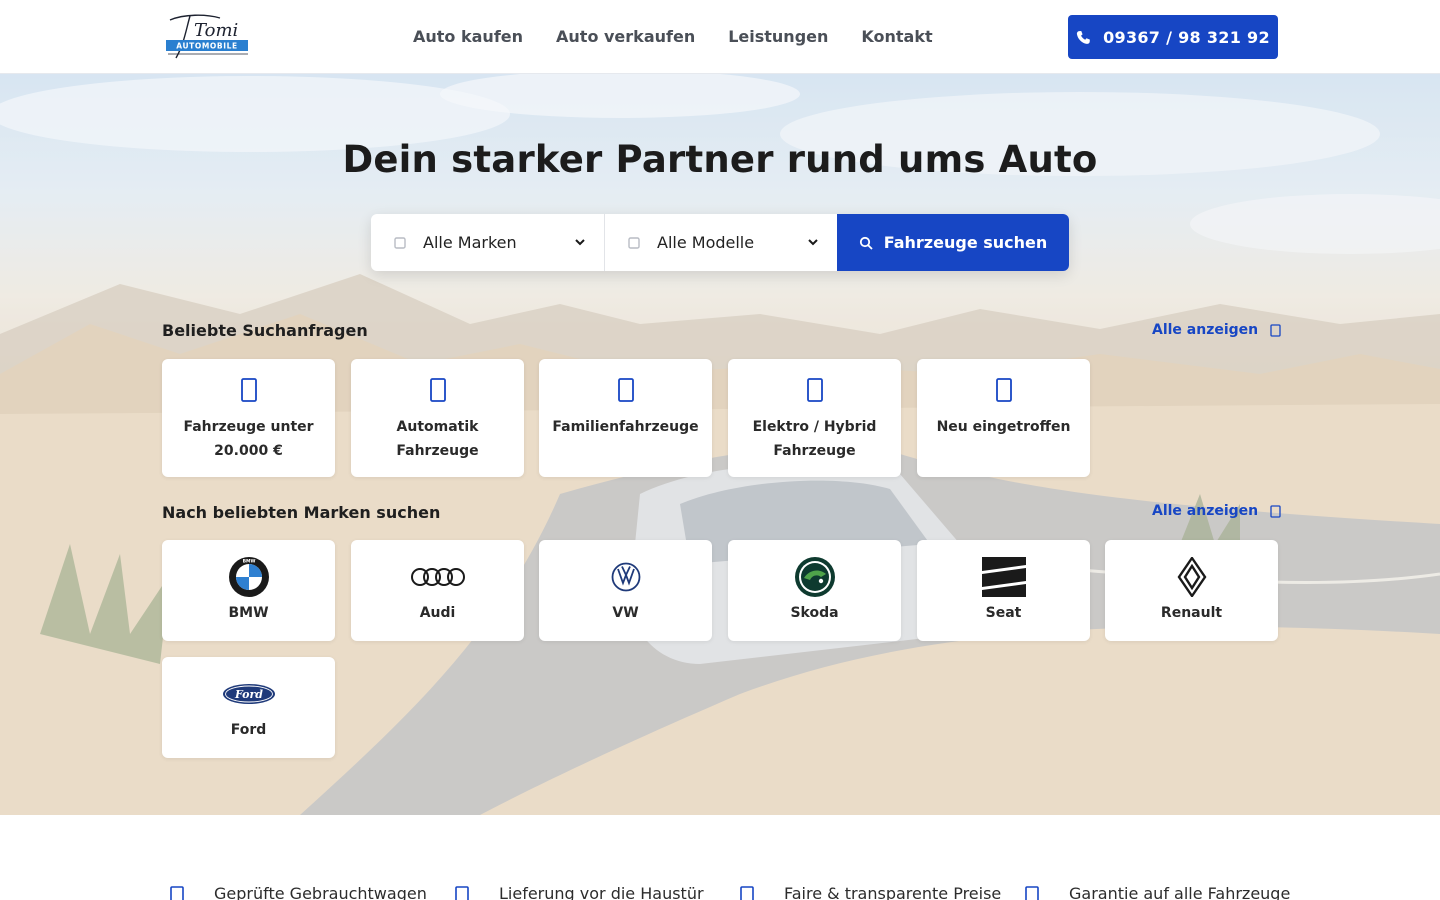  Describe the element at coordinates (301, 512) in the screenshot. I see `brands-title: Nach beliebten Marken suchen` at that location.